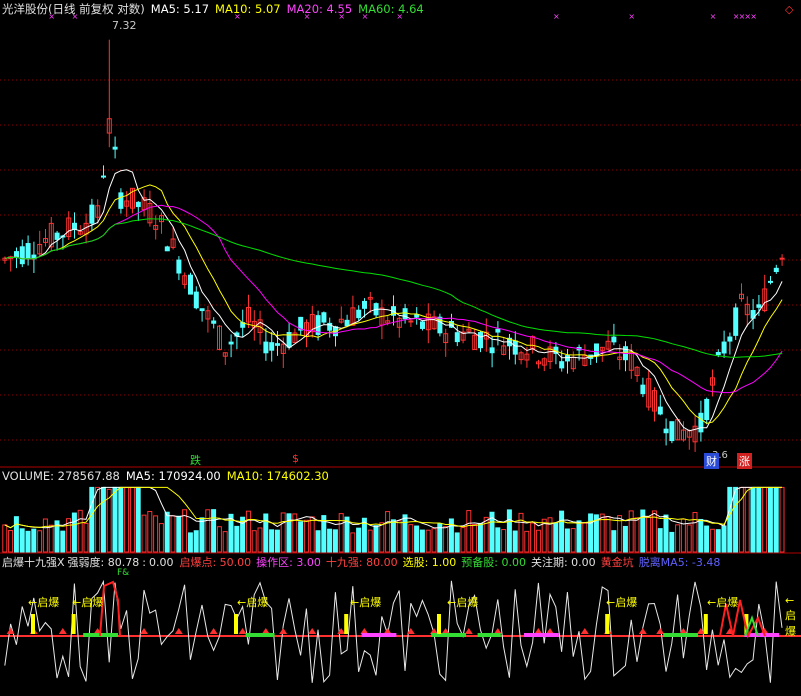 This screenshot has width=801, height=696. I want to click on dollar-marker: $, so click(295, 458).